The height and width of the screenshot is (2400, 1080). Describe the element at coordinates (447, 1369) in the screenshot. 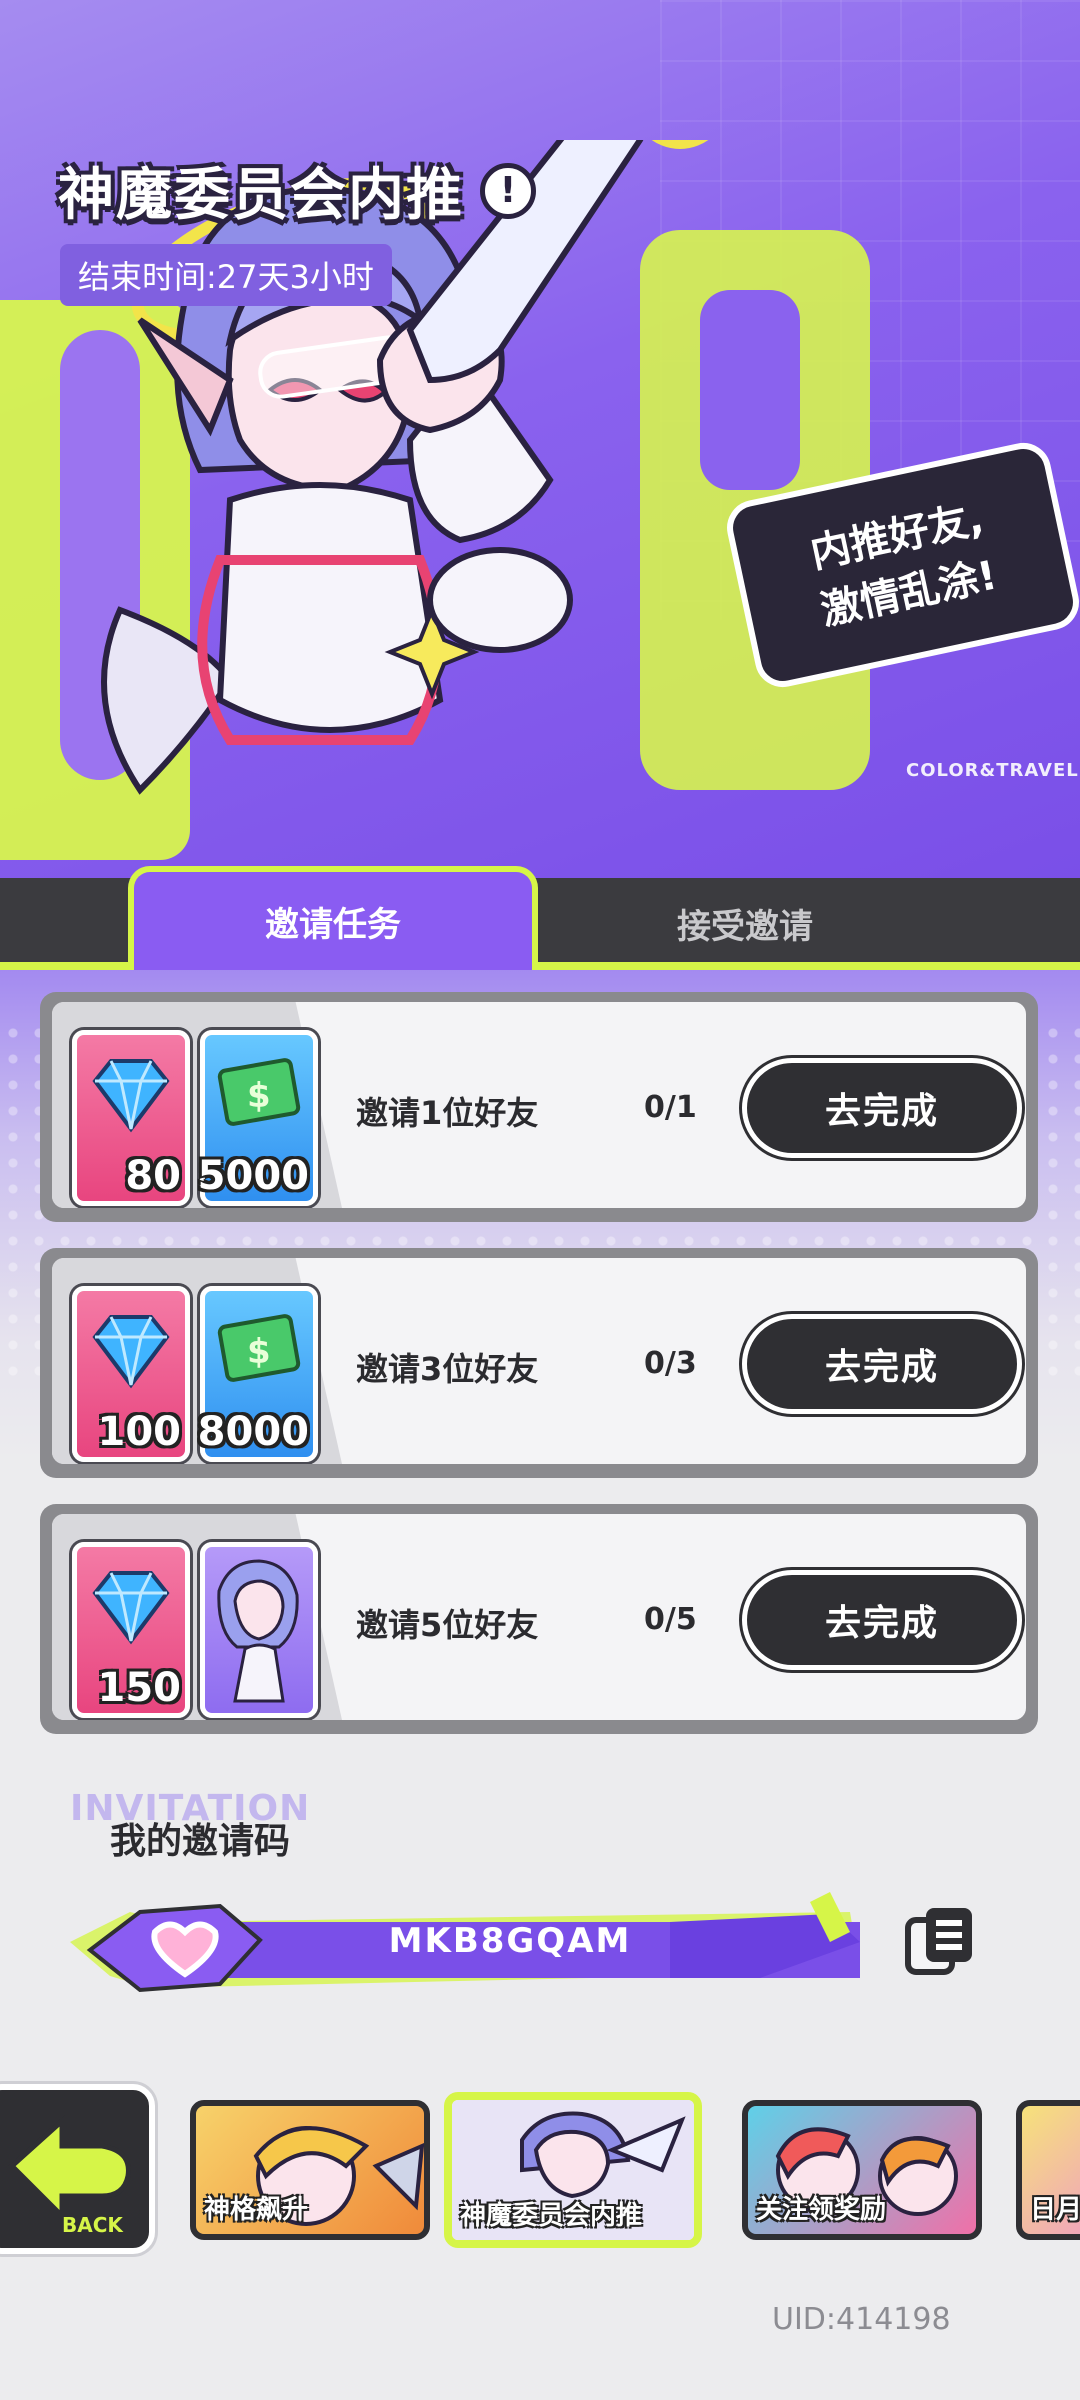

I see `task-label: 邀请3位好友` at that location.